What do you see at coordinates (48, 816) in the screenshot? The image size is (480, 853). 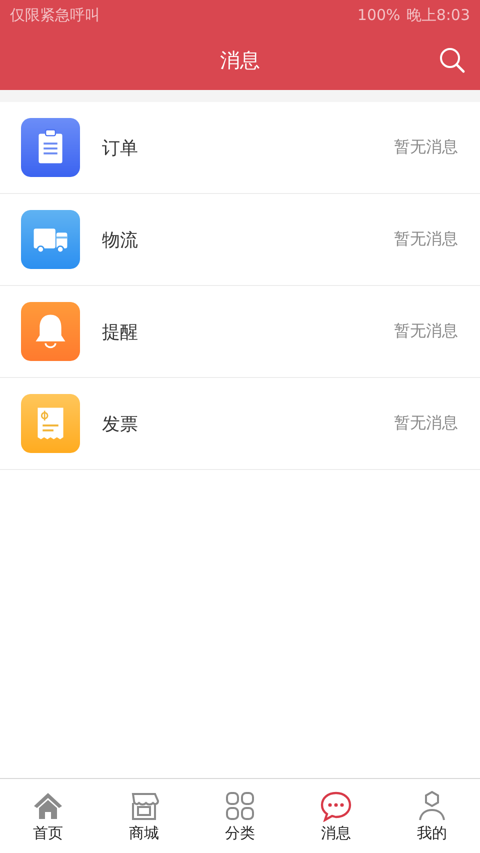 I see `nav-tab: 首页` at bounding box center [48, 816].